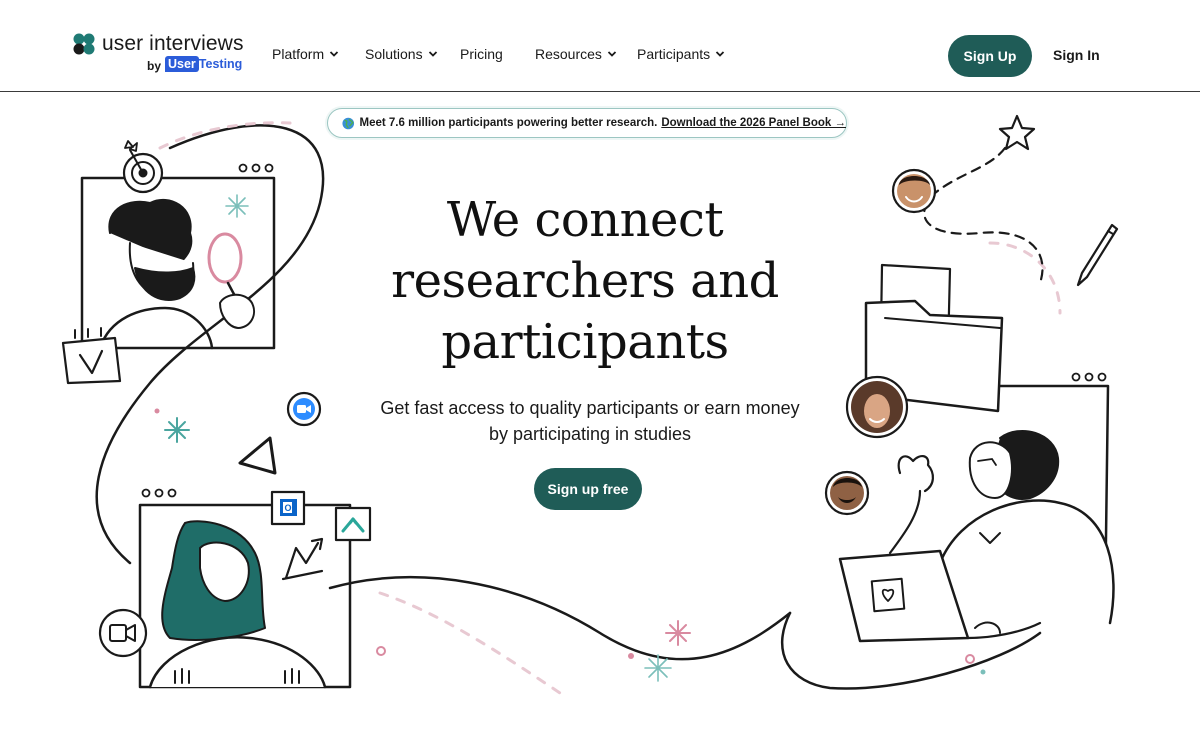 The image size is (1200, 750). I want to click on signup-free-button: Sign up free, so click(588, 489).